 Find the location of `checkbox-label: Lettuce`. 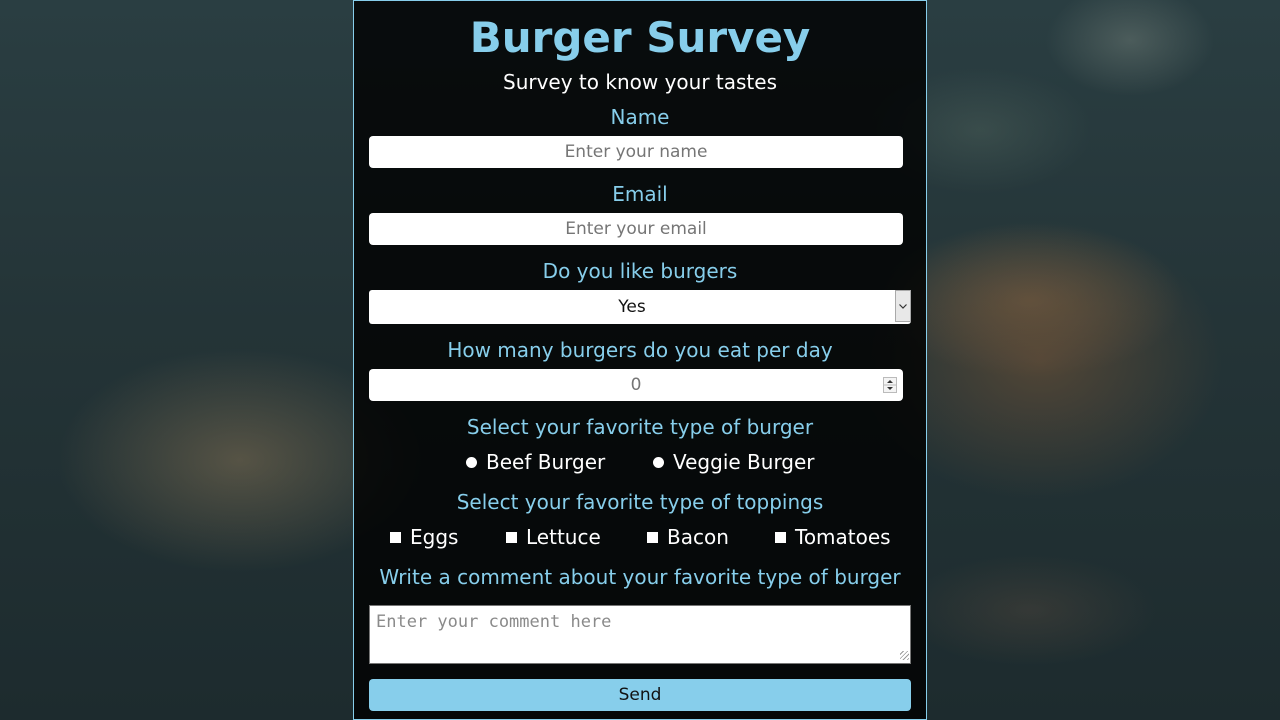

checkbox-label: Lettuce is located at coordinates (563, 537).